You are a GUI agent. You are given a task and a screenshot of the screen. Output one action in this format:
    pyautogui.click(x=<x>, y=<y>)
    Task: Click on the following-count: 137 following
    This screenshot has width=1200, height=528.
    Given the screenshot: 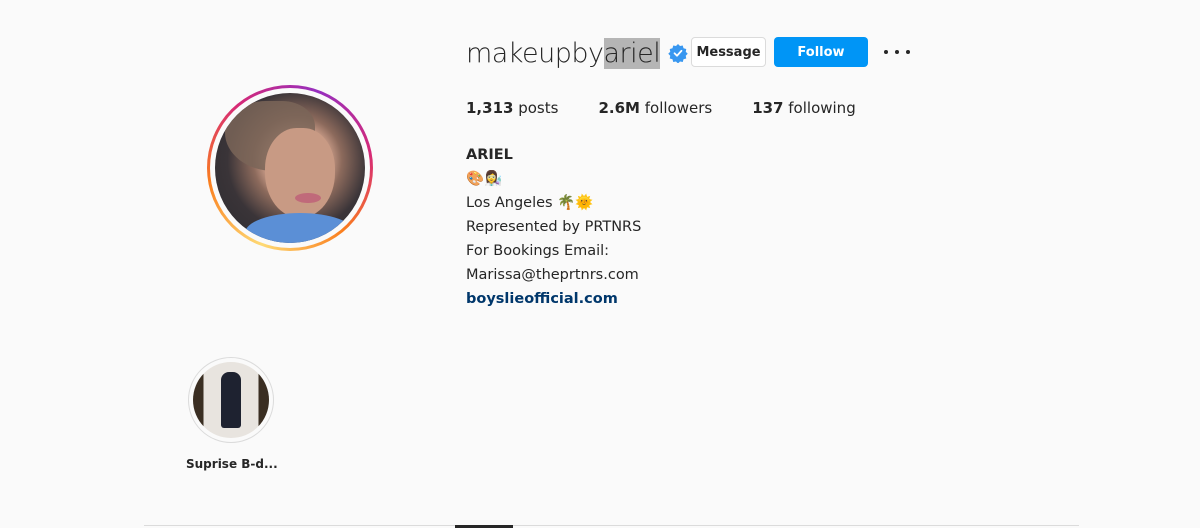 What is the action you would take?
    pyautogui.click(x=804, y=108)
    